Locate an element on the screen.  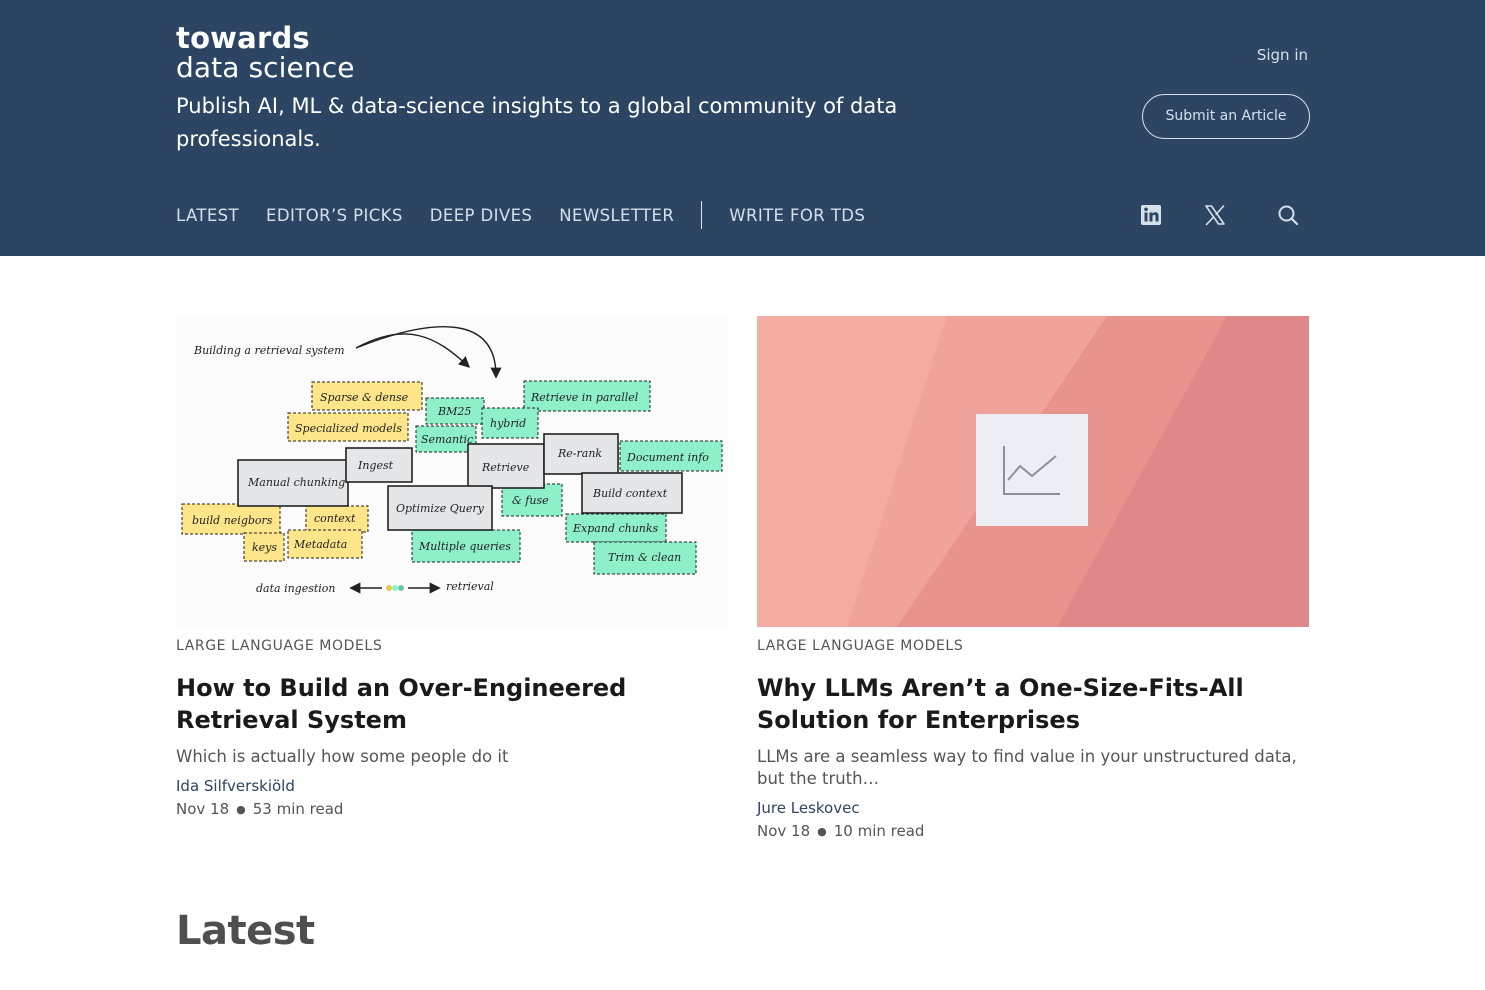
diagram-label: Expand chunks is located at coordinates (615, 528).